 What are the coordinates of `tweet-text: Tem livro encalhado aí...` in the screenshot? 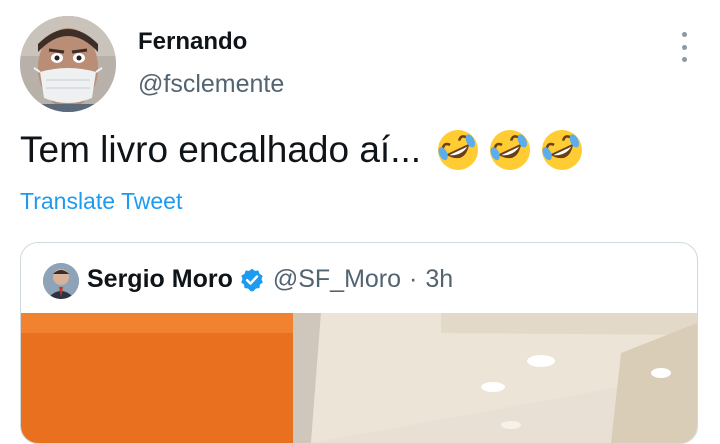 It's located at (302, 150).